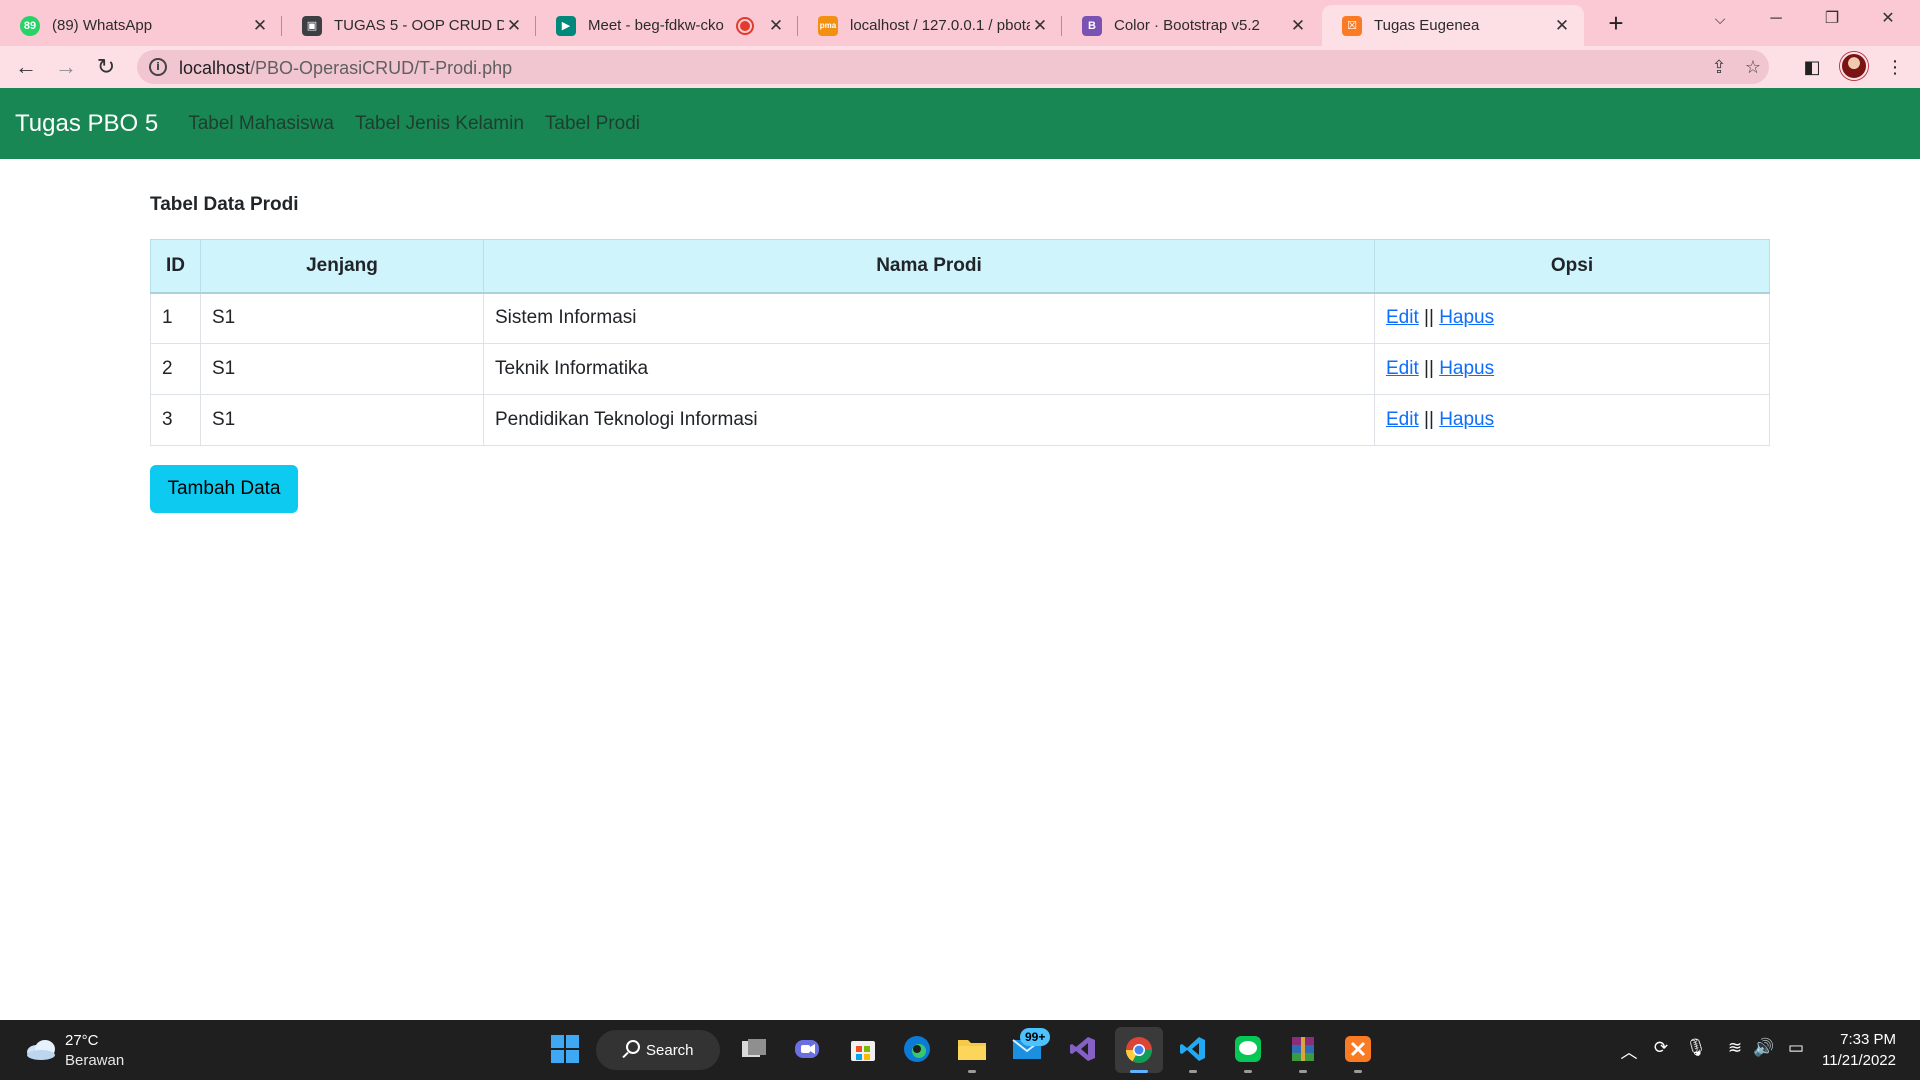  Describe the element at coordinates (224, 204) in the screenshot. I see `page-title: Tabel Data Prodi` at that location.